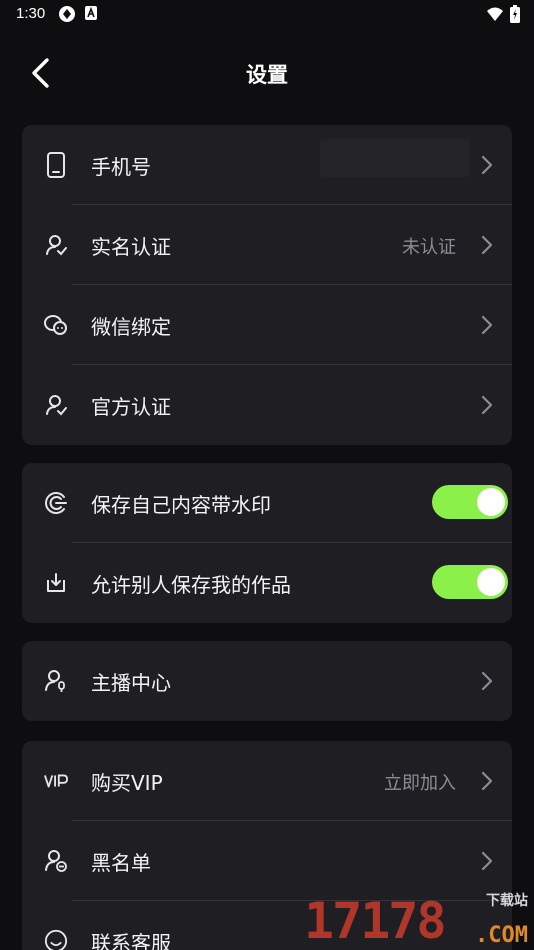 The image size is (534, 950). Describe the element at coordinates (56, 165) in the screenshot. I see `phone-icon` at that location.